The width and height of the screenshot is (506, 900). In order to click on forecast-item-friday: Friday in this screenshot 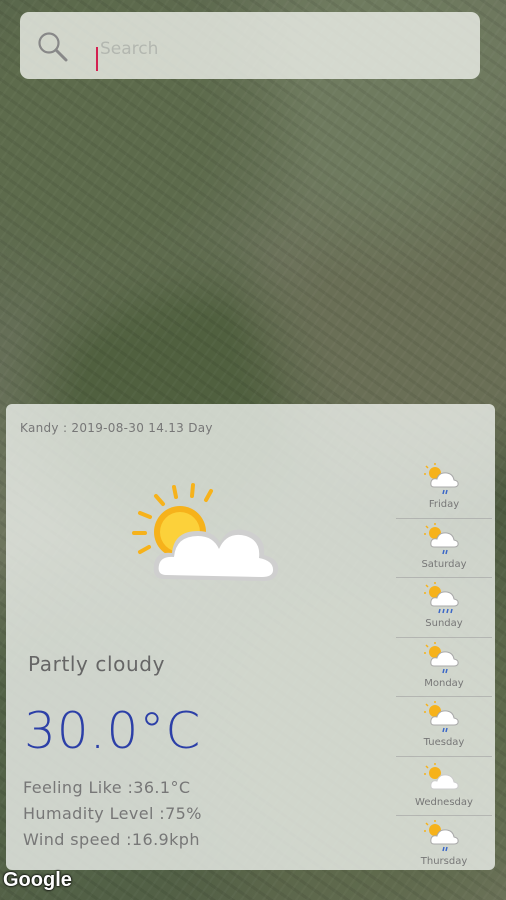, I will do `click(444, 489)`.